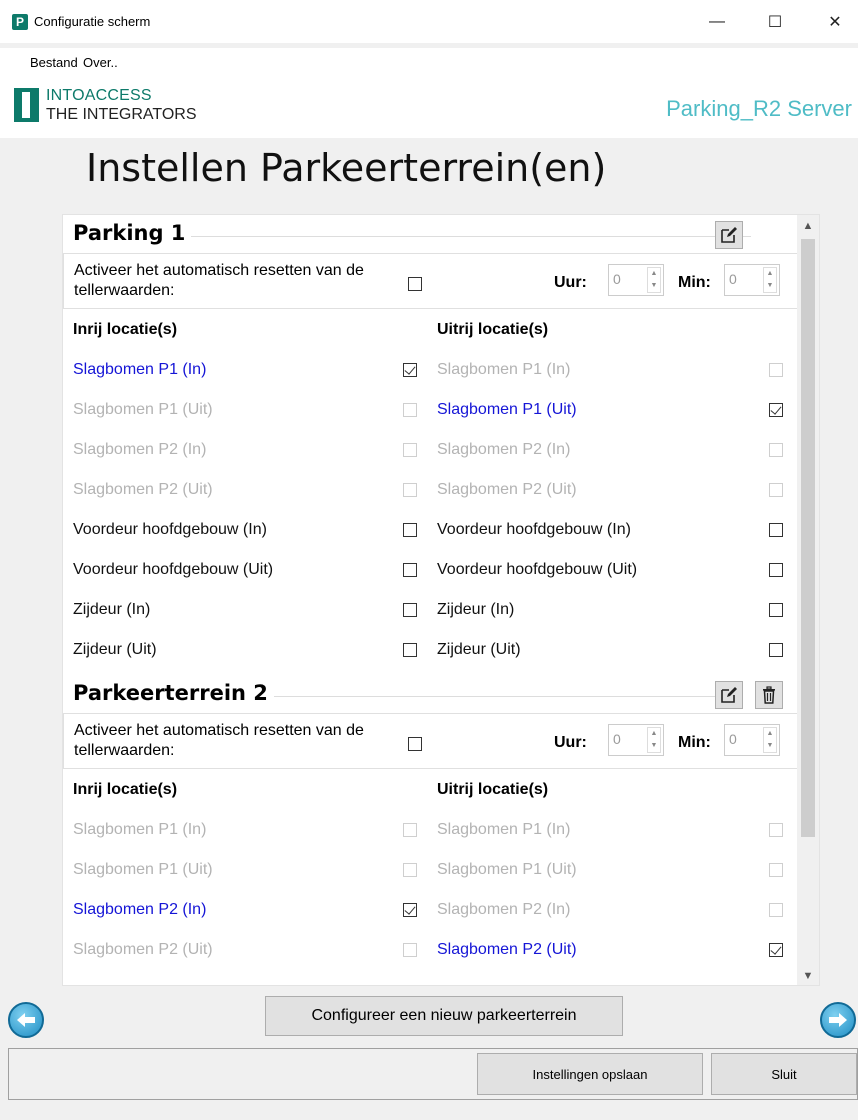 This screenshot has width=858, height=1120. What do you see at coordinates (99, 95) in the screenshot?
I see `logo-text-line1: INTOACCESS` at bounding box center [99, 95].